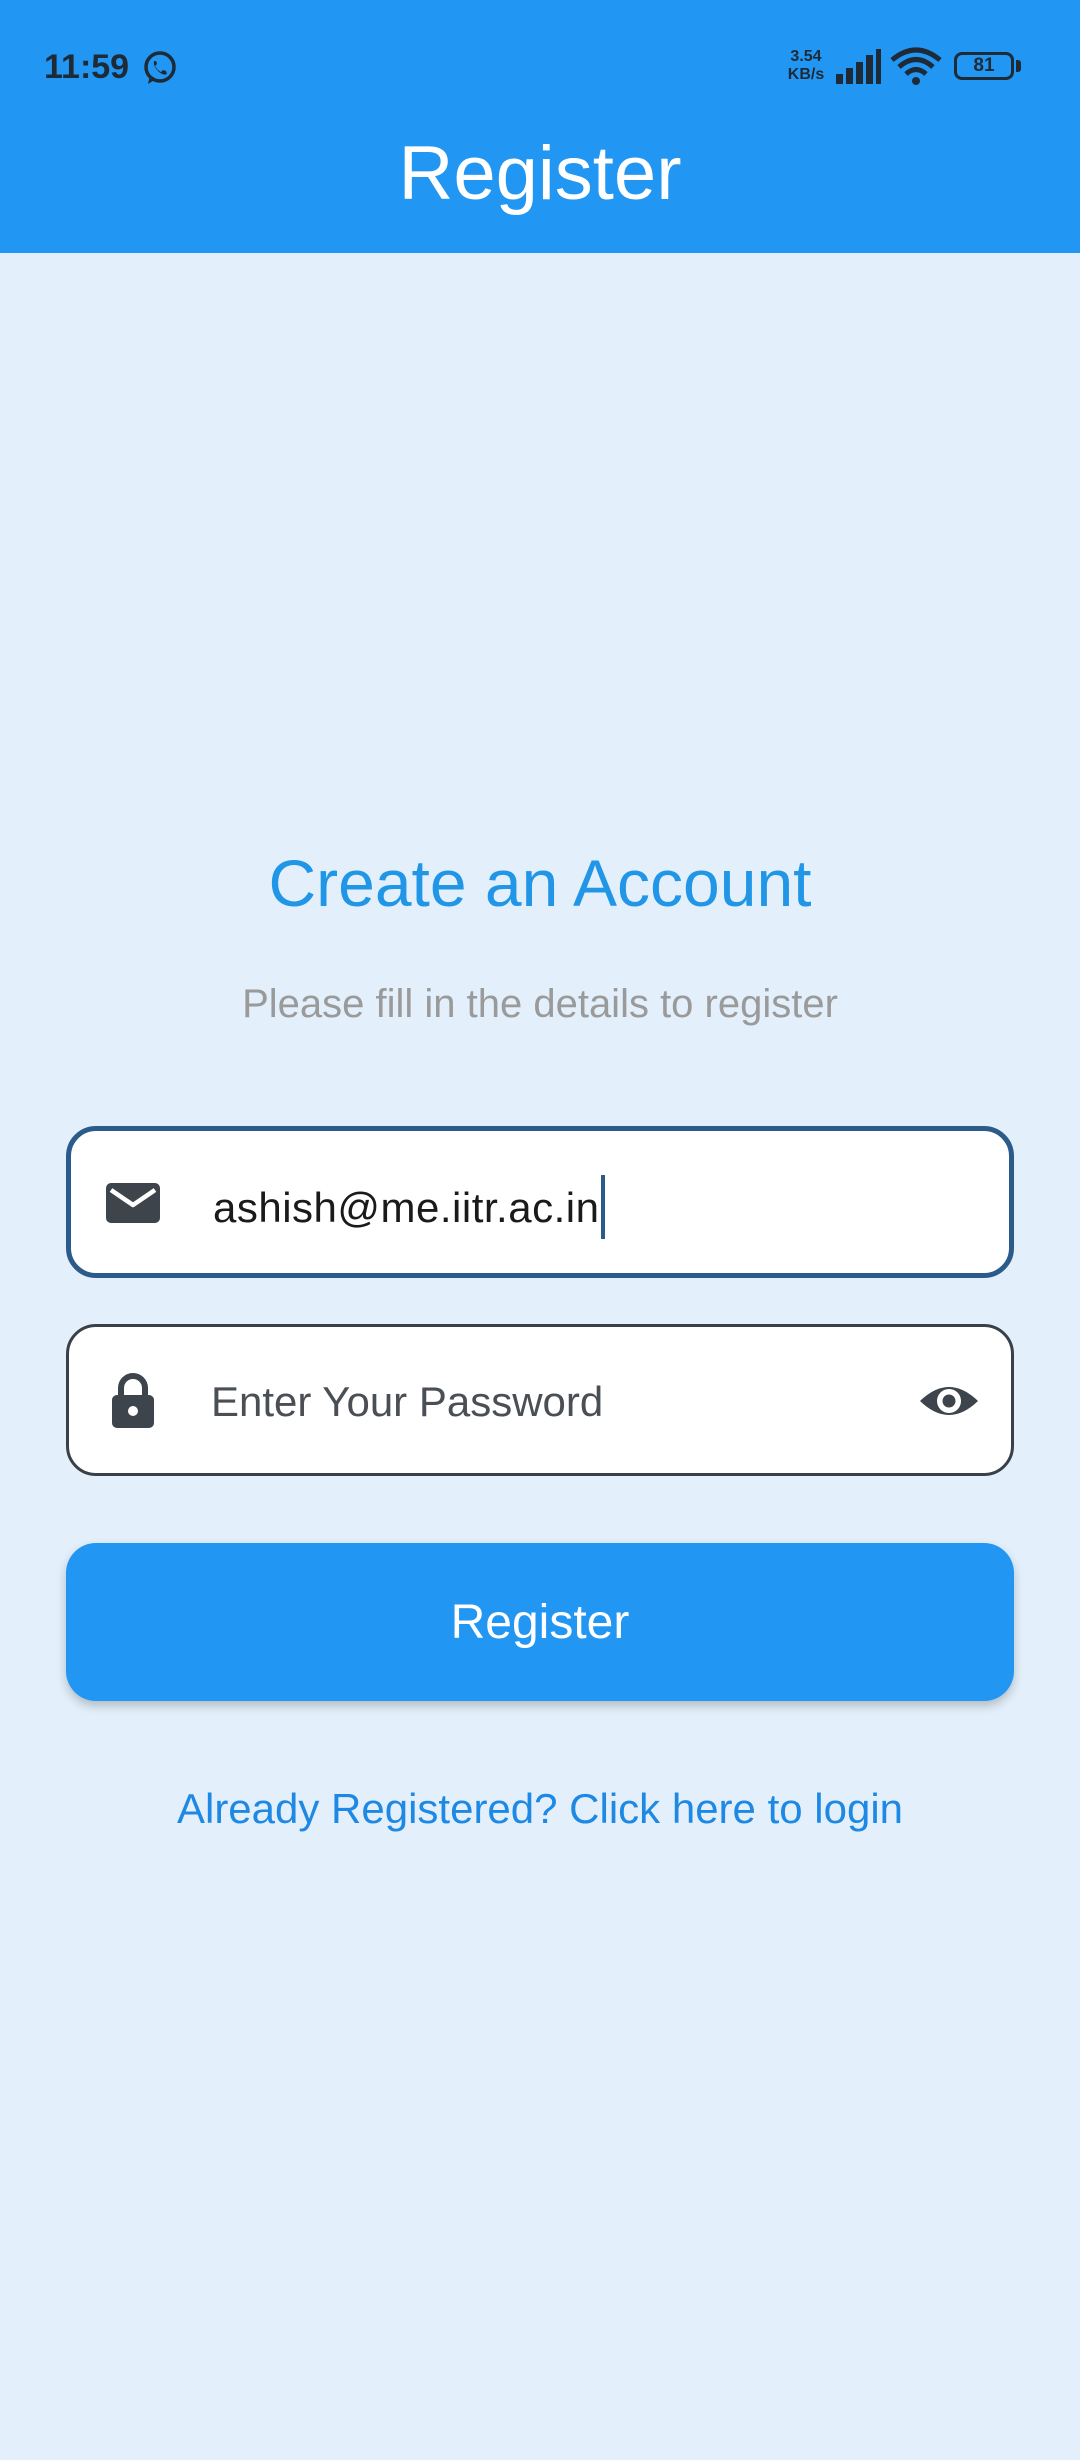  Describe the element at coordinates (949, 1401) in the screenshot. I see `eye-icon` at that location.